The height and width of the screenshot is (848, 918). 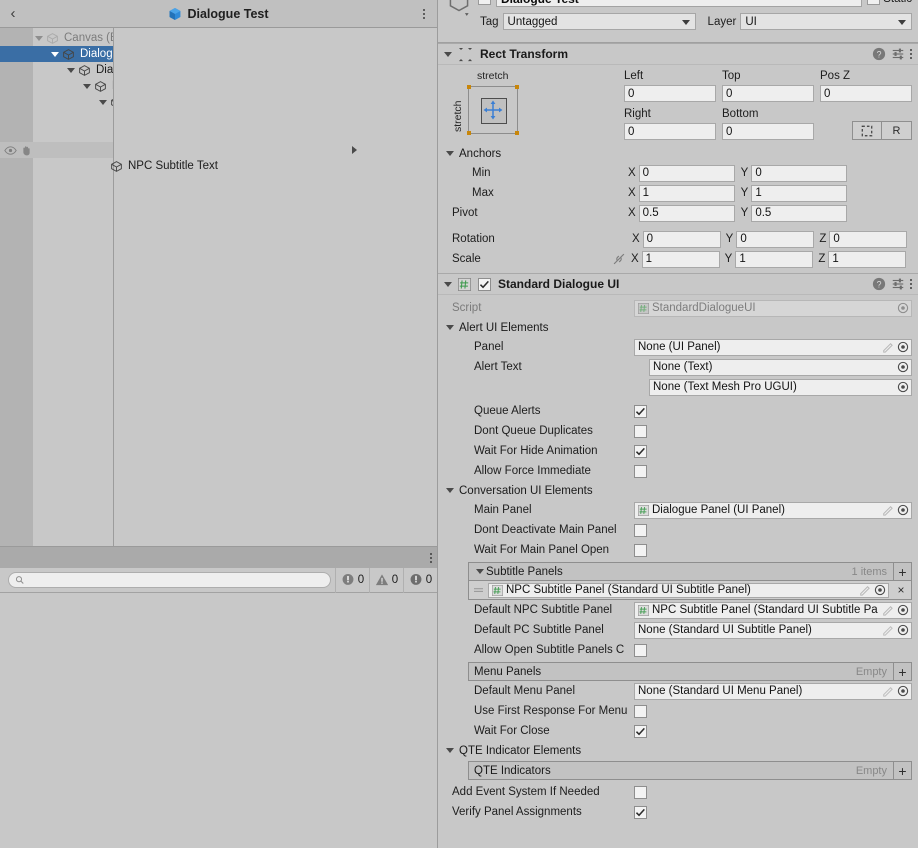 What do you see at coordinates (773, 347) in the screenshot?
I see `alert-panel-field: None (UI Panel)` at bounding box center [773, 347].